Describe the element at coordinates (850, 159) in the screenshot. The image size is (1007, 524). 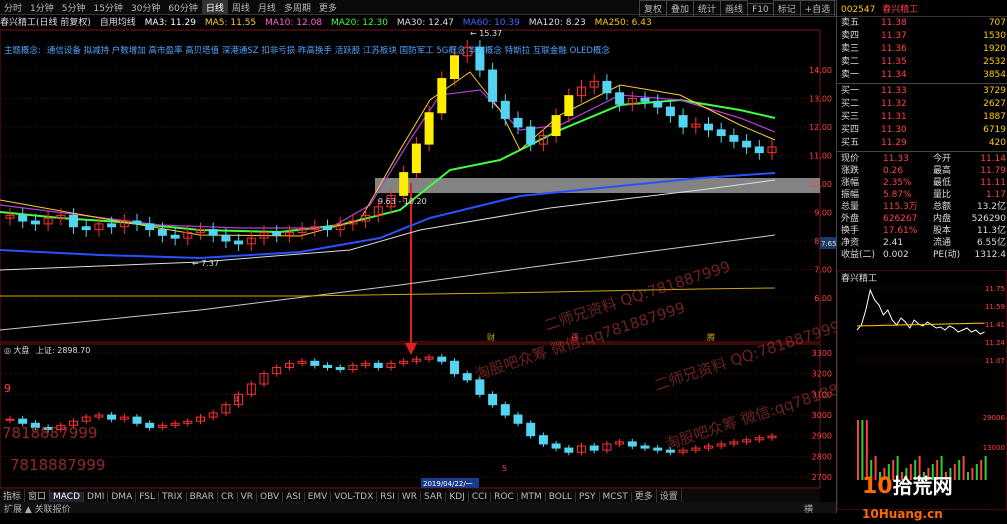
I see `stat-key: 现价` at that location.